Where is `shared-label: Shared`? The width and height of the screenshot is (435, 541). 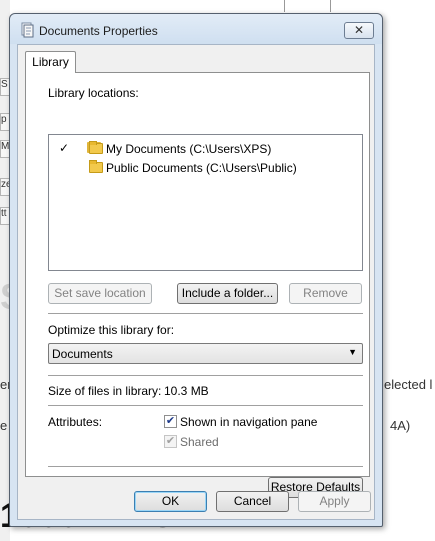
shared-label: Shared is located at coordinates (199, 442).